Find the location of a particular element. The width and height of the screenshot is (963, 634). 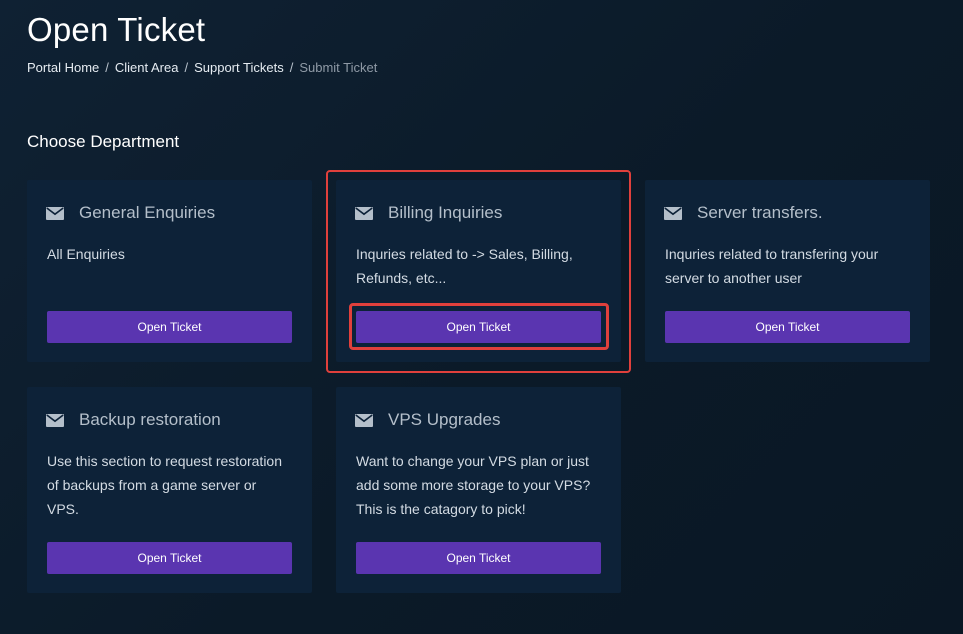

breadcrumb-client-area: Client Area is located at coordinates (147, 68).